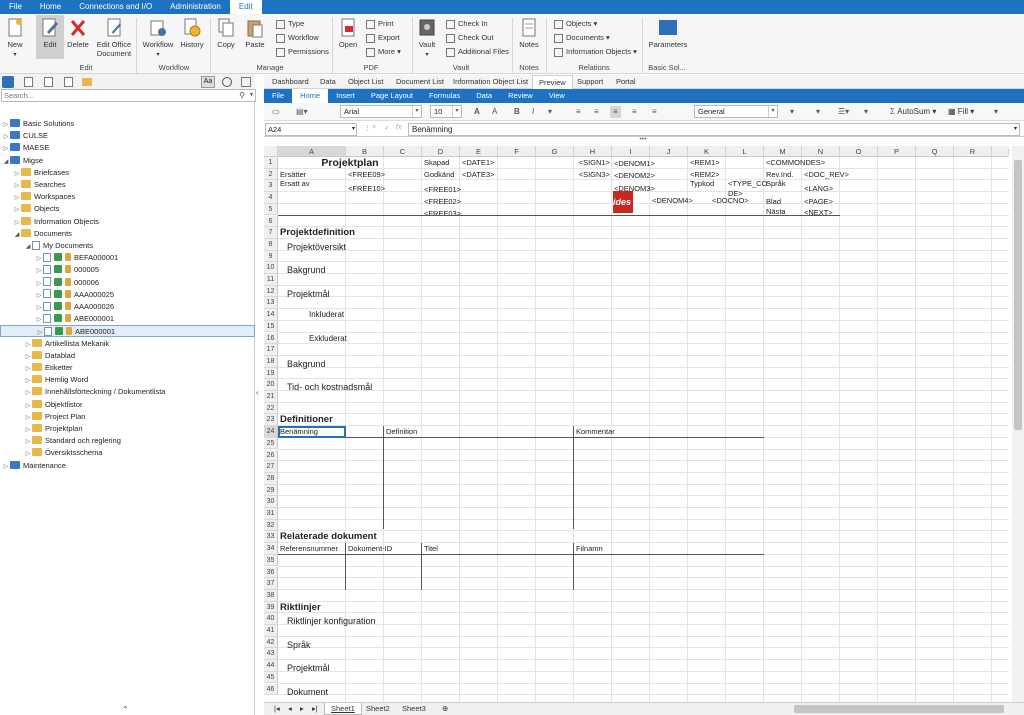 This screenshot has width=1024, height=715. What do you see at coordinates (127, 466) in the screenshot?
I see `tree-item: ▷ Maintenance` at bounding box center [127, 466].